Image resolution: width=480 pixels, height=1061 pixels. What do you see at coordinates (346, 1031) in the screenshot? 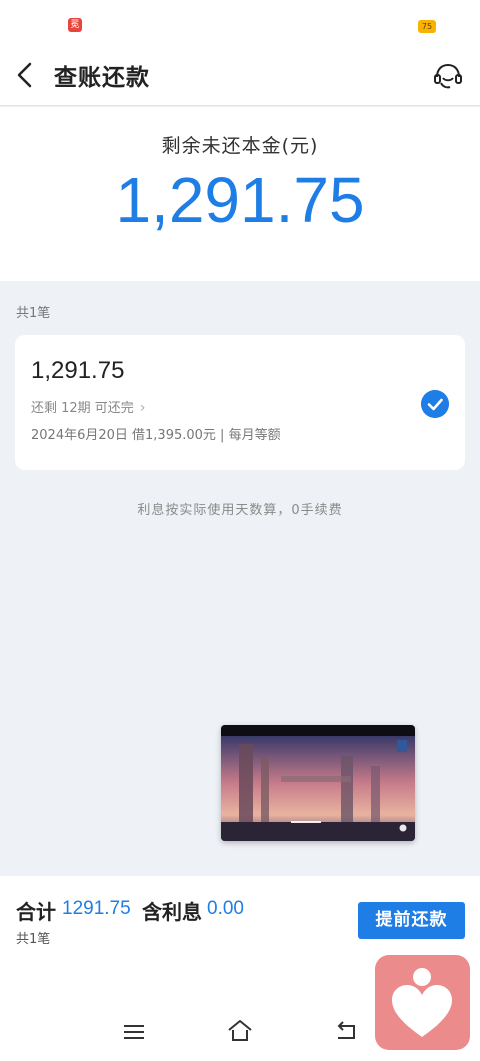
I see `nav-back-icon` at bounding box center [346, 1031].